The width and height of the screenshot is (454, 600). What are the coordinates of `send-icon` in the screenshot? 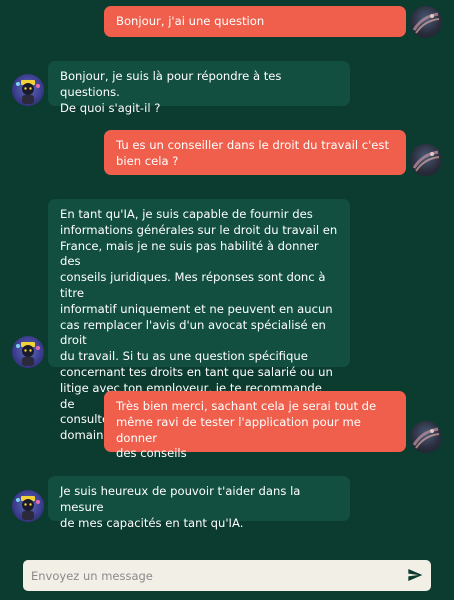 It's located at (415, 575).